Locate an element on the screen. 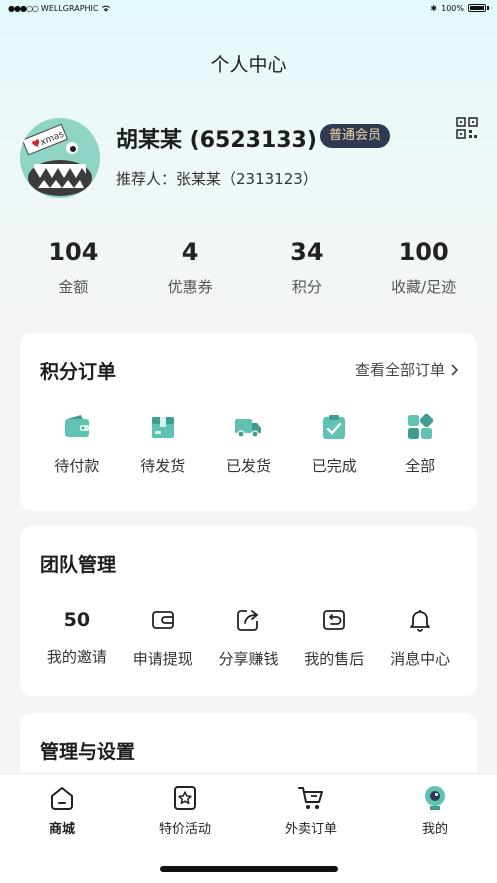 The width and height of the screenshot is (497, 883). apply-withdrawal: 申请提现 is located at coordinates (163, 637).